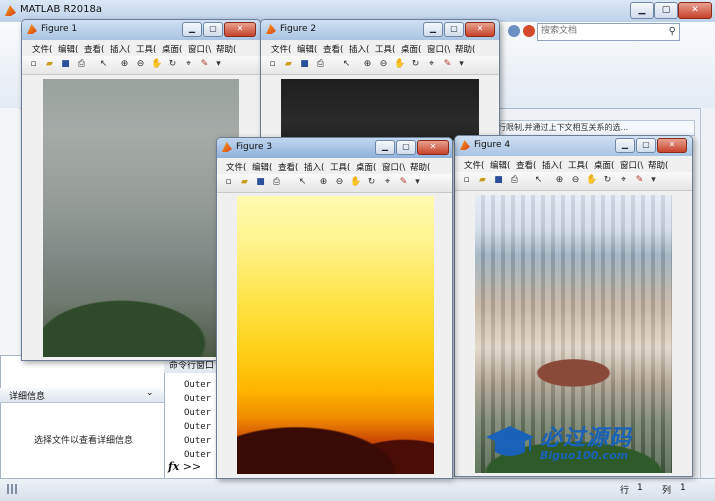  Describe the element at coordinates (184, 466) in the screenshot. I see `command-prompt: fx >>` at that location.